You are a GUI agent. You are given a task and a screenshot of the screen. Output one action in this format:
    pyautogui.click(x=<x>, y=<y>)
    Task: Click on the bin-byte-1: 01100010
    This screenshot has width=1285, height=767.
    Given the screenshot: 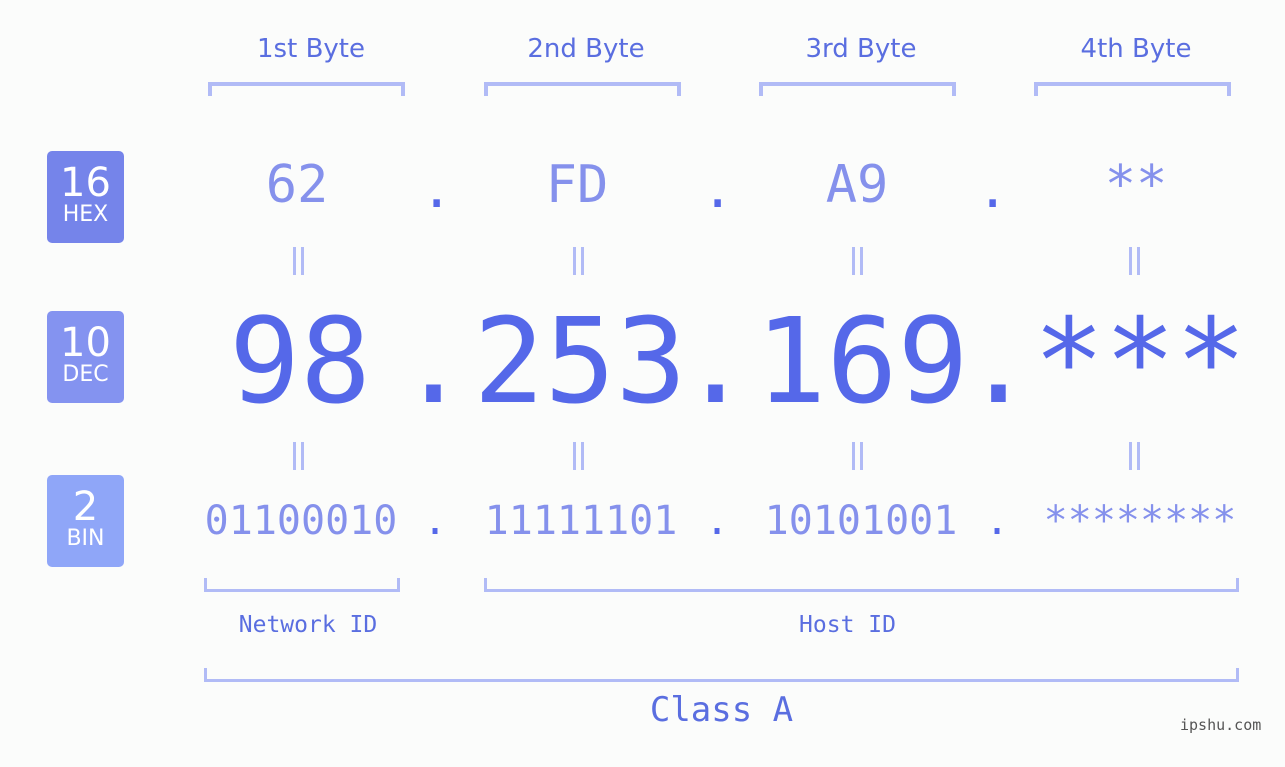 What is the action you would take?
    pyautogui.click(x=301, y=521)
    